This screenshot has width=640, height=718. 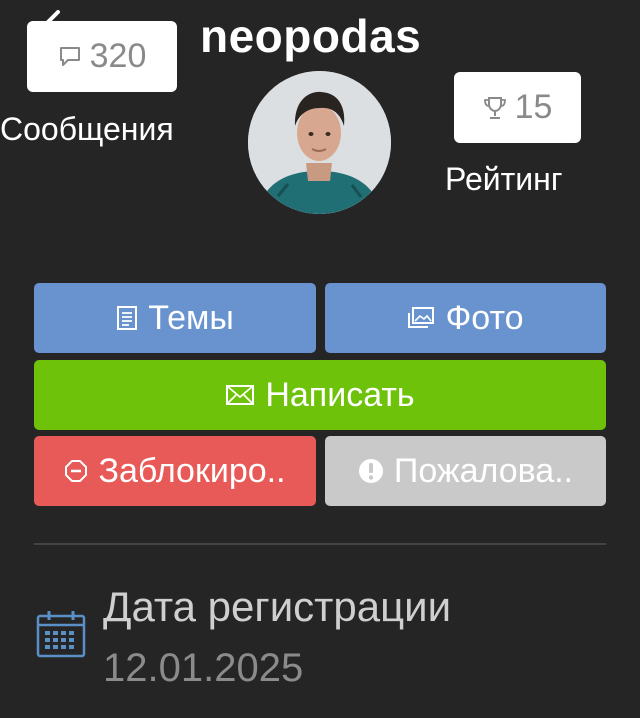 I want to click on write-message-button: Написать, so click(x=320, y=395).